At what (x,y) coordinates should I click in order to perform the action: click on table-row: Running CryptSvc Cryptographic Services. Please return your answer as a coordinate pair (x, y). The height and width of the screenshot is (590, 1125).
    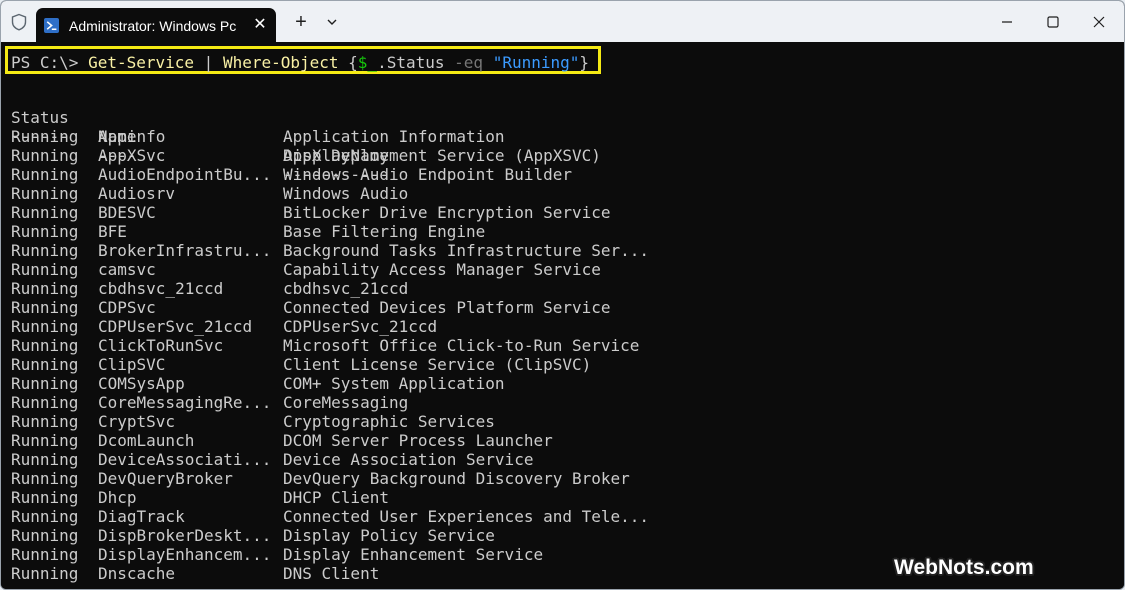
    Looking at the image, I should click on (361, 421).